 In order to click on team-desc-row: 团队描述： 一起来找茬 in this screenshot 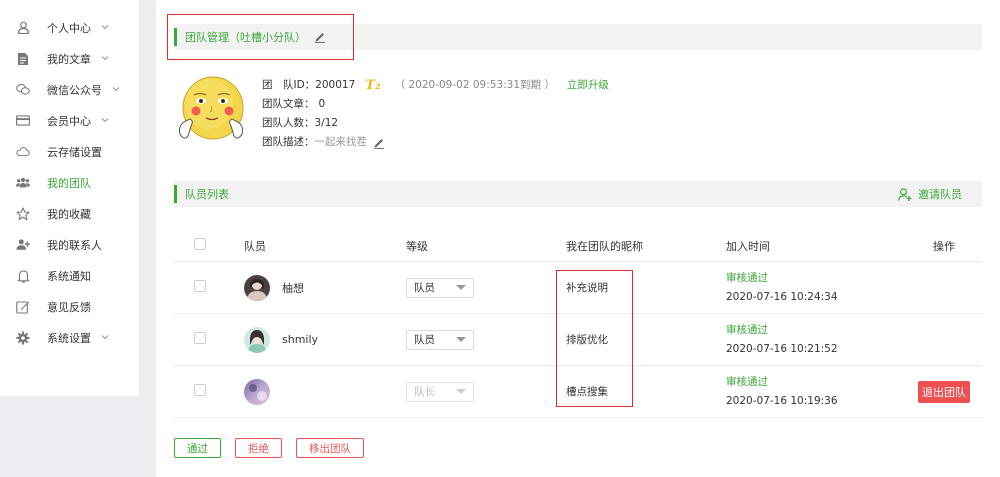, I will do `click(435, 142)`.